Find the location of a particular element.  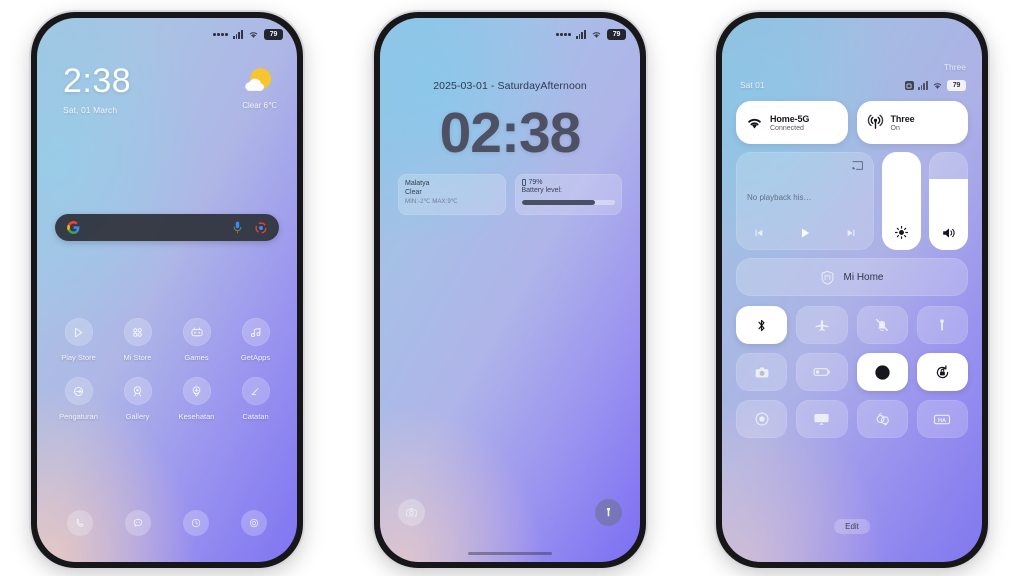

app-gallery: Gallery is located at coordinates (137, 399).